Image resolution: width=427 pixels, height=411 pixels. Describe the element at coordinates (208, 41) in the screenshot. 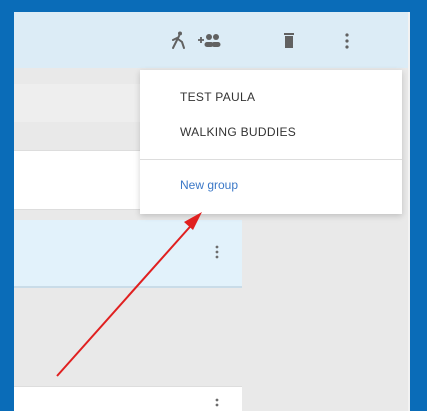

I see `group-add-icon` at that location.